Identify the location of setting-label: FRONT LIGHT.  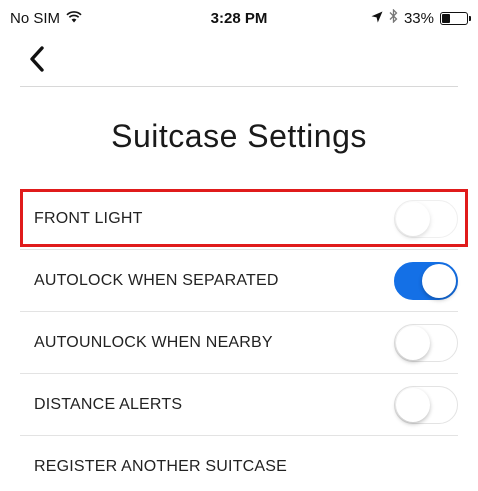
(88, 218).